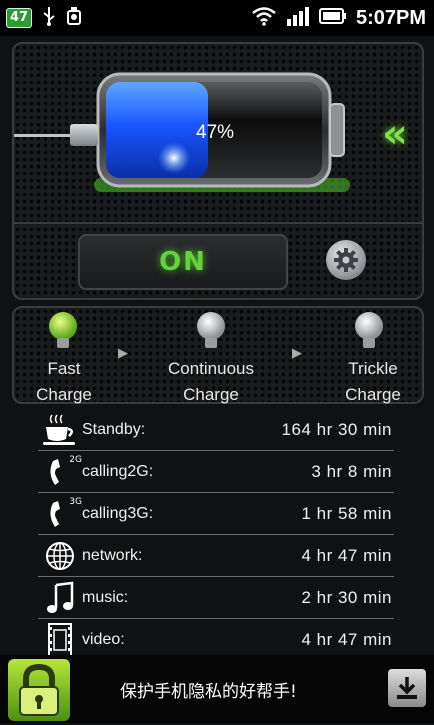 This screenshot has width=434, height=725. What do you see at coordinates (208, 692) in the screenshot?
I see `ad-text: 保护手机隐私的好帮手!` at bounding box center [208, 692].